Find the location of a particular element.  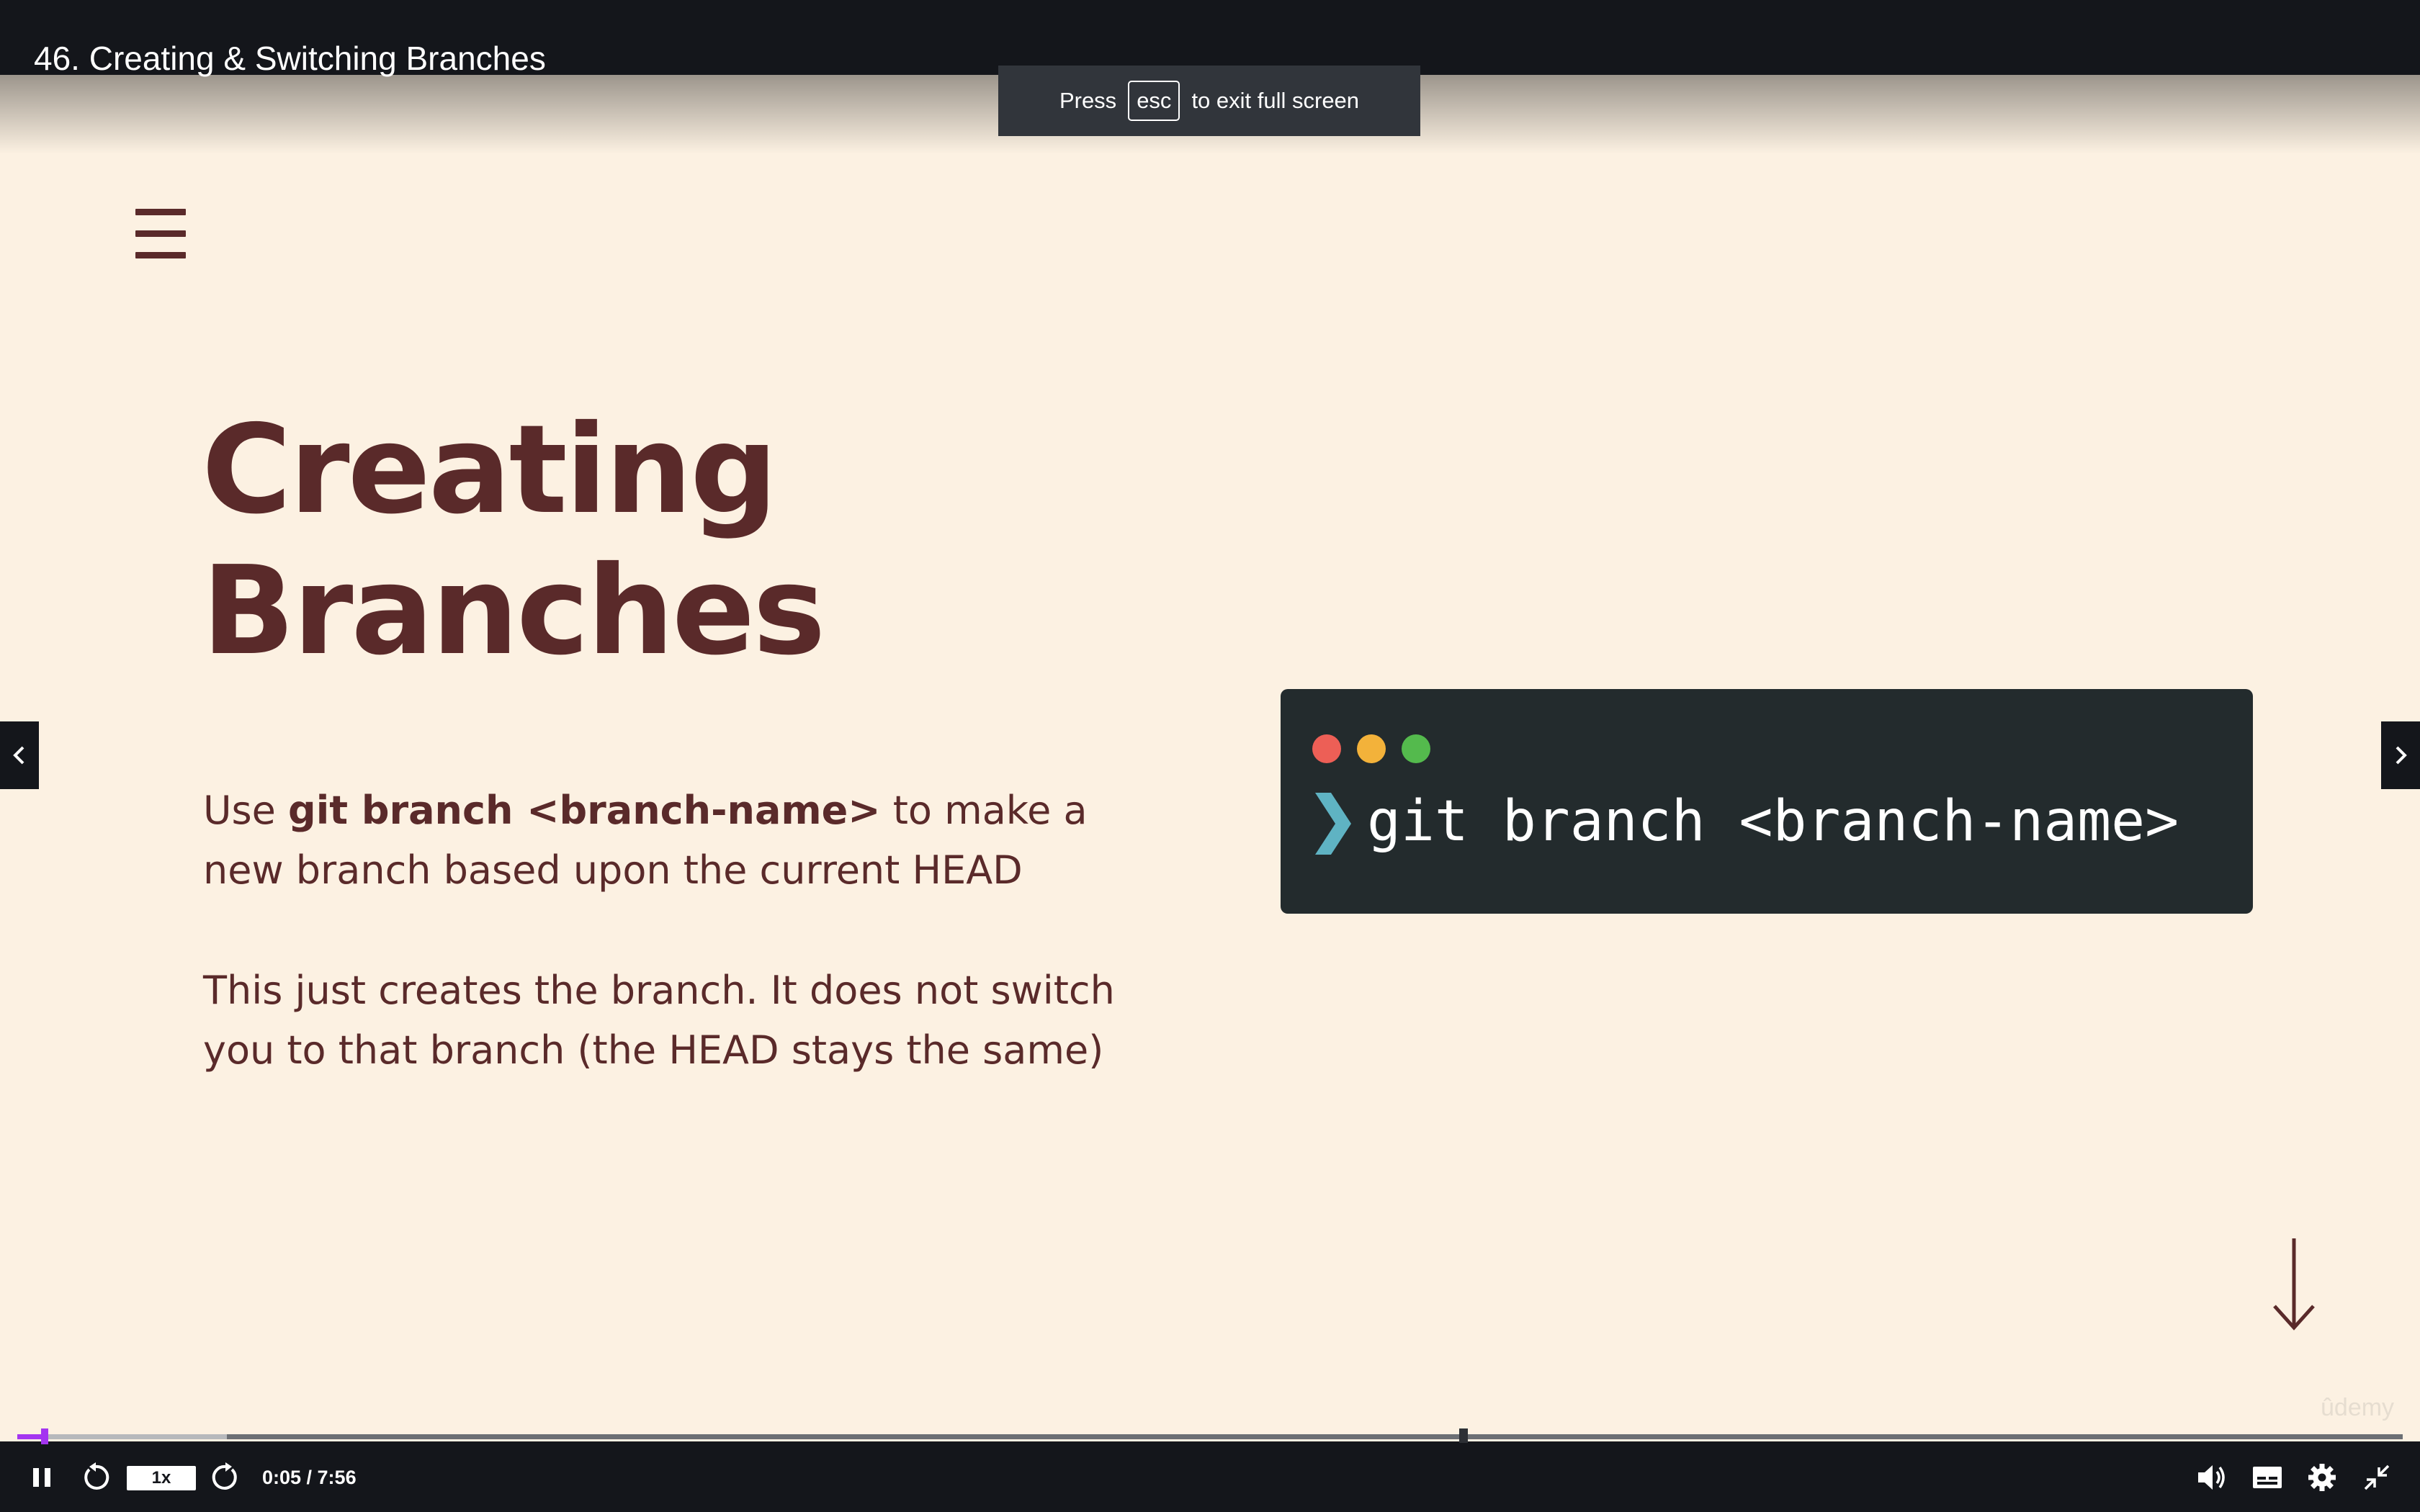

lecture-title: 46. Creating & Switching Branches is located at coordinates (290, 58).